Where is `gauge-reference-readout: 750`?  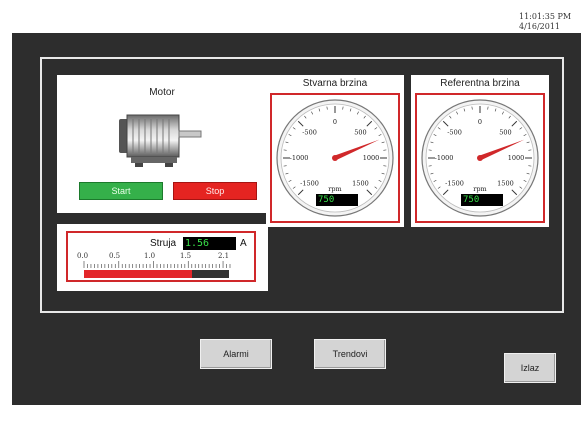 gauge-reference-readout: 750 is located at coordinates (482, 200).